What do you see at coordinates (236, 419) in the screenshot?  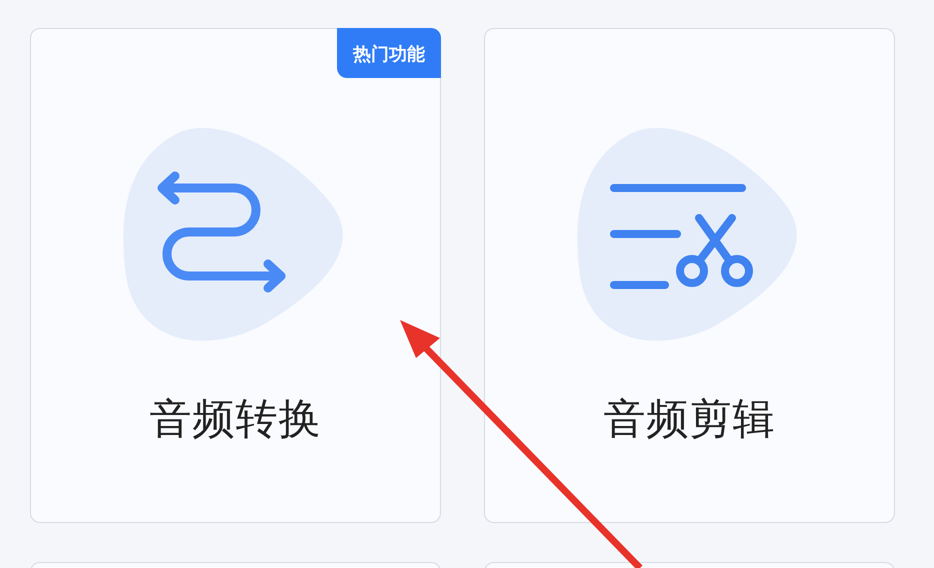 I see `card-title: 音频转换` at bounding box center [236, 419].